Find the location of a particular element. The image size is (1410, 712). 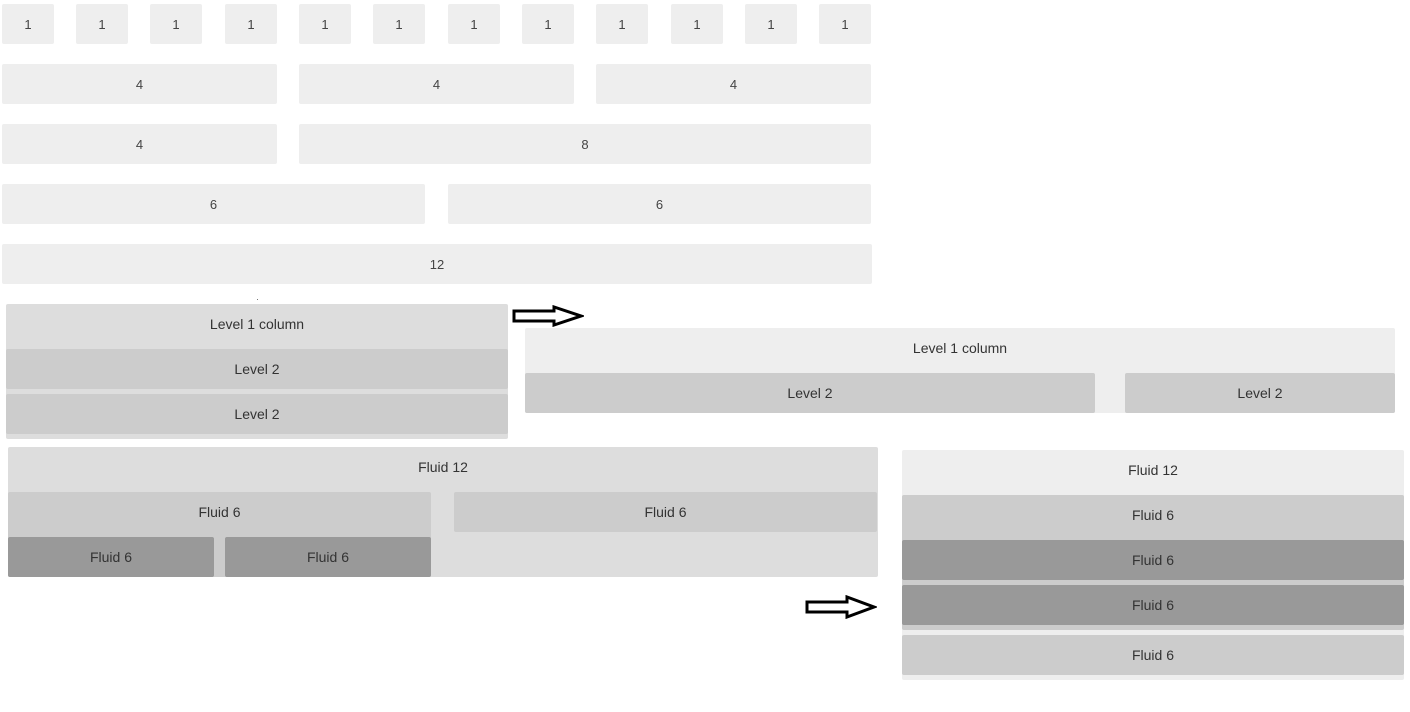

nested-level1-column-side: Level 1 column Level 2 Level 2 is located at coordinates (960, 370).